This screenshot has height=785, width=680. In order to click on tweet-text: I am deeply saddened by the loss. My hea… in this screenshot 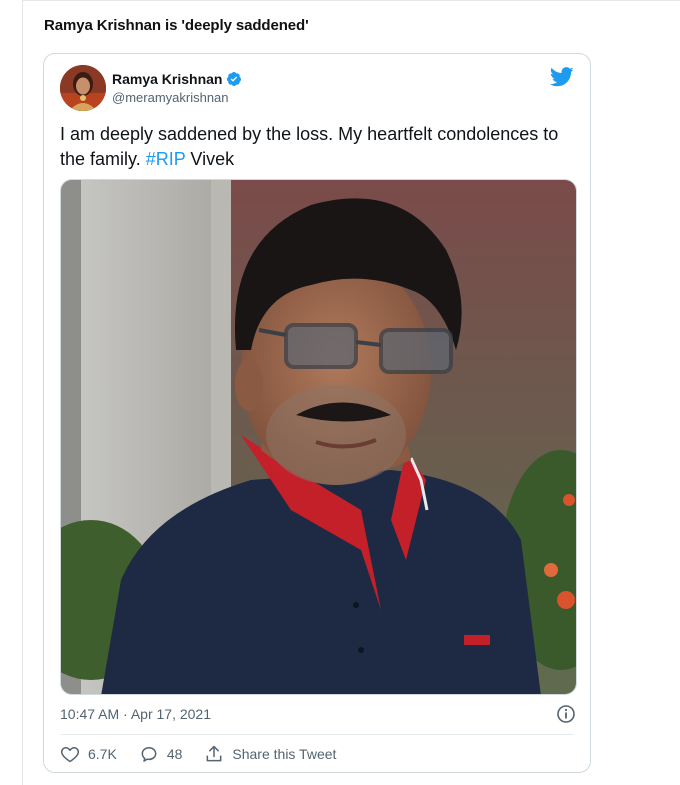, I will do `click(317, 147)`.